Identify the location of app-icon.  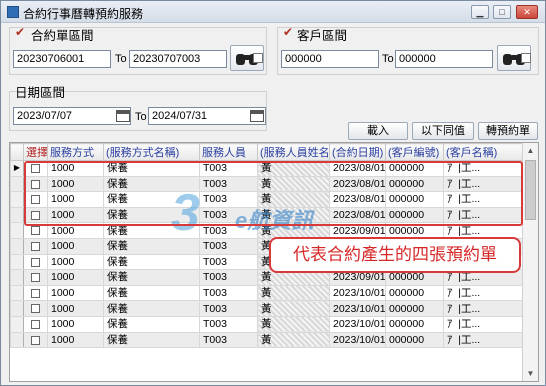
(13, 12).